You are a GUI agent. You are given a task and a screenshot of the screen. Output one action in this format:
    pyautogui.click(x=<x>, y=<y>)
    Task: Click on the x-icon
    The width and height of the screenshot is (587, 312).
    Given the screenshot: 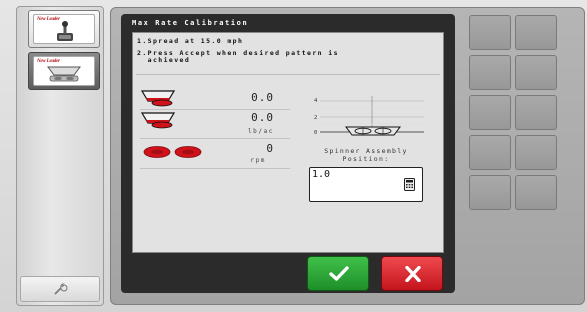 What is the action you would take?
    pyautogui.click(x=413, y=274)
    